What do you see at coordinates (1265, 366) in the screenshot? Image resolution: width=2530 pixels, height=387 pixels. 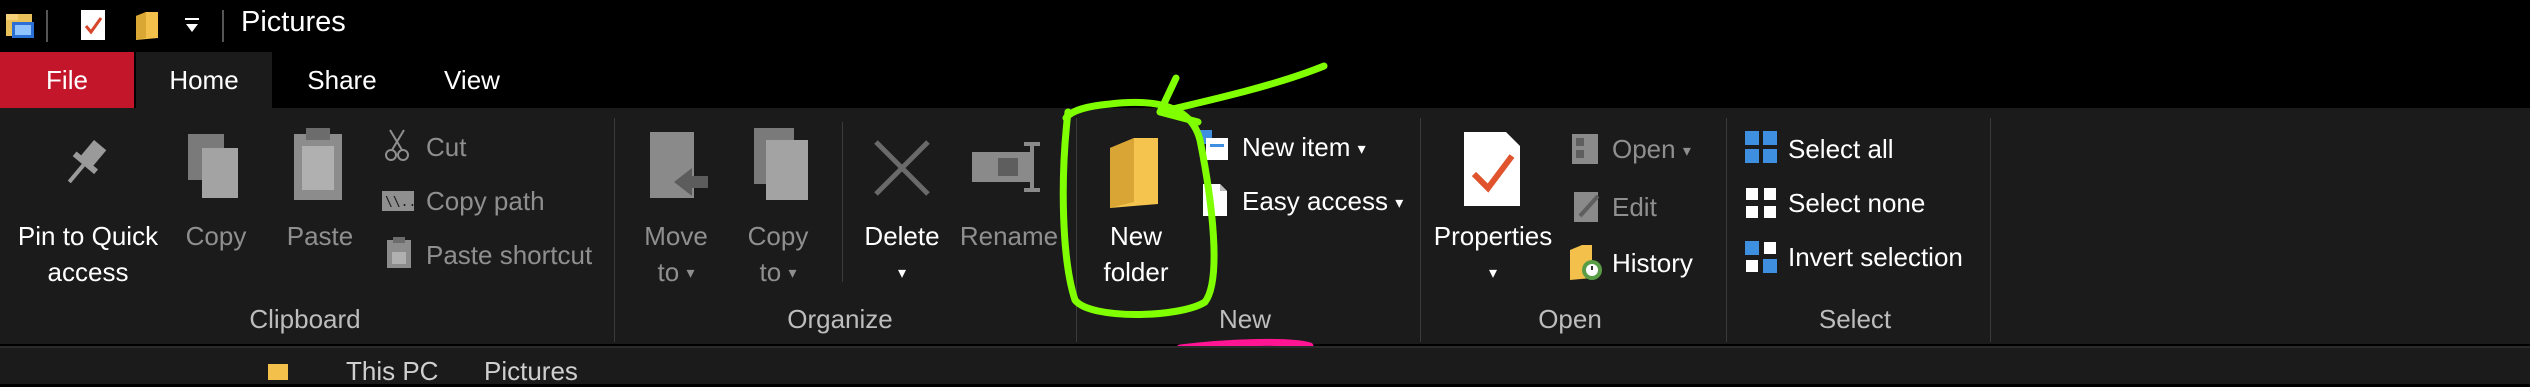 I see `address-bar: This PC Pictures` at bounding box center [1265, 366].